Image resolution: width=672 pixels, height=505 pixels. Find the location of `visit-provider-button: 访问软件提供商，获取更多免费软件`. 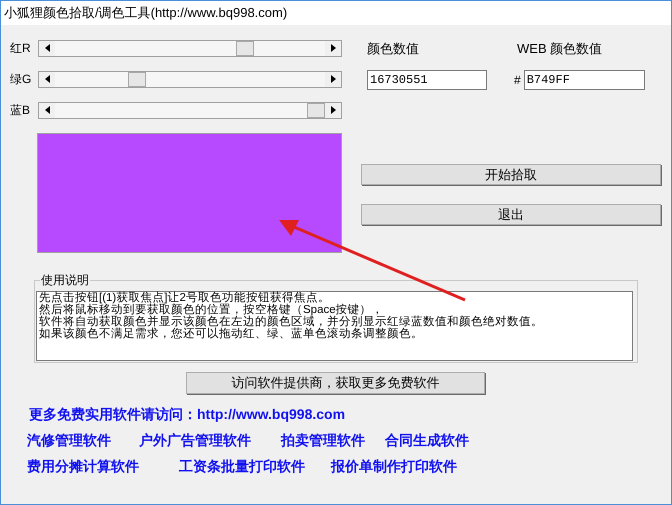

visit-provider-button: 访问软件提供商，获取更多免费软件 is located at coordinates (335, 383).